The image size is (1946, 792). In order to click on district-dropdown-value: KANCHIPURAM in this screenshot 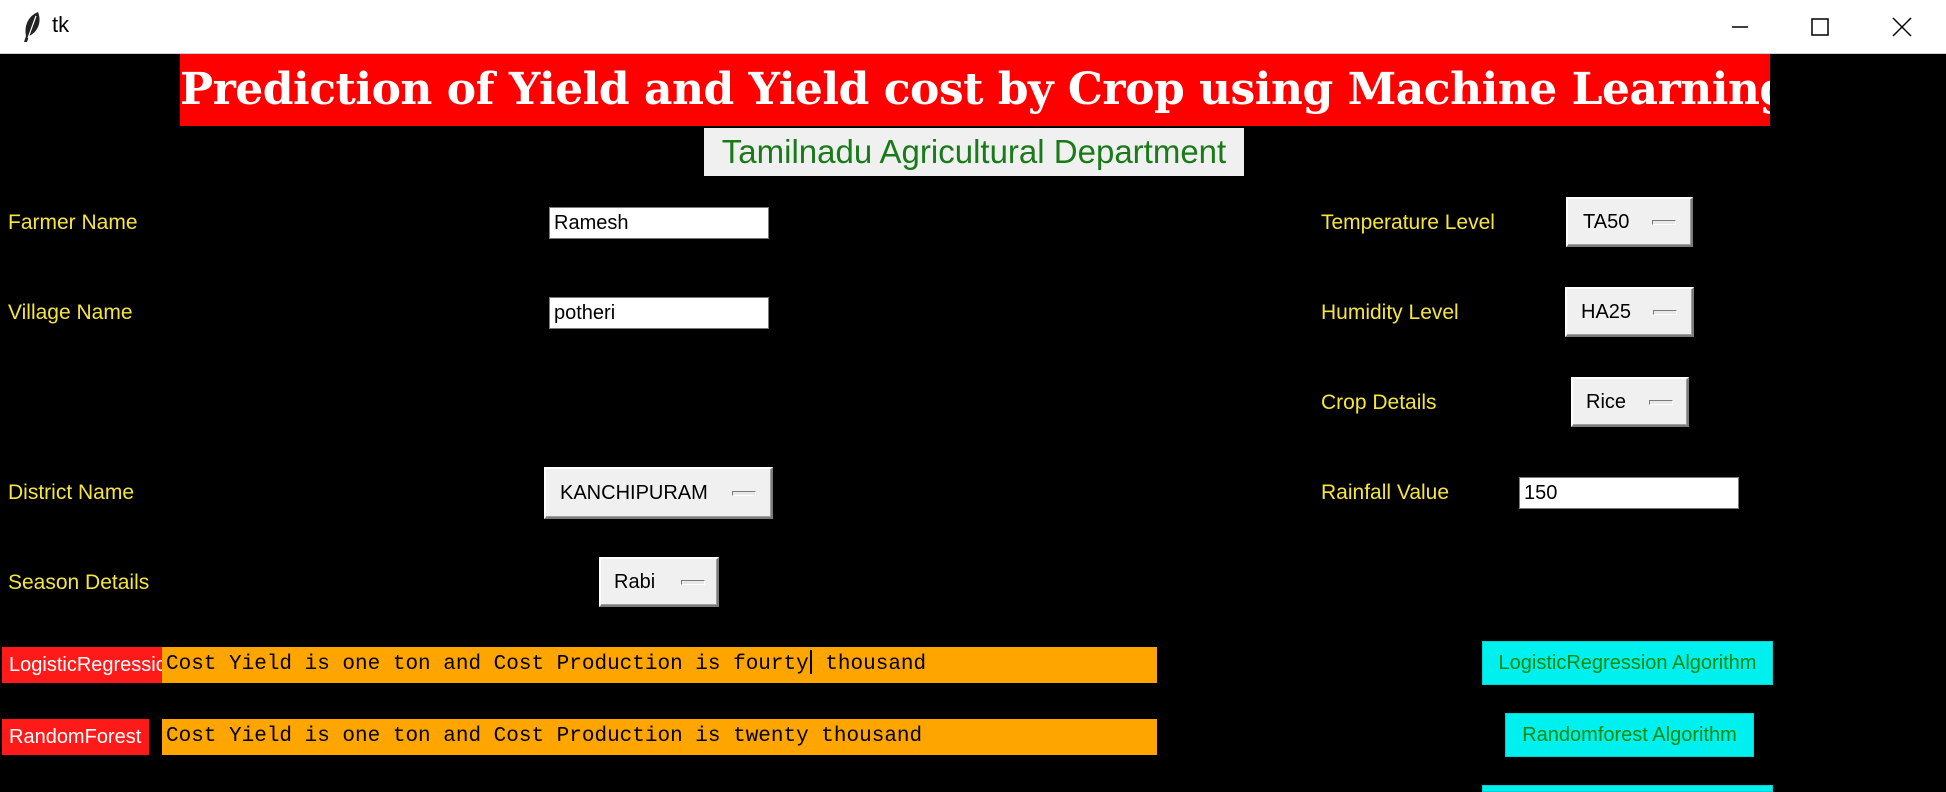, I will do `click(634, 493)`.